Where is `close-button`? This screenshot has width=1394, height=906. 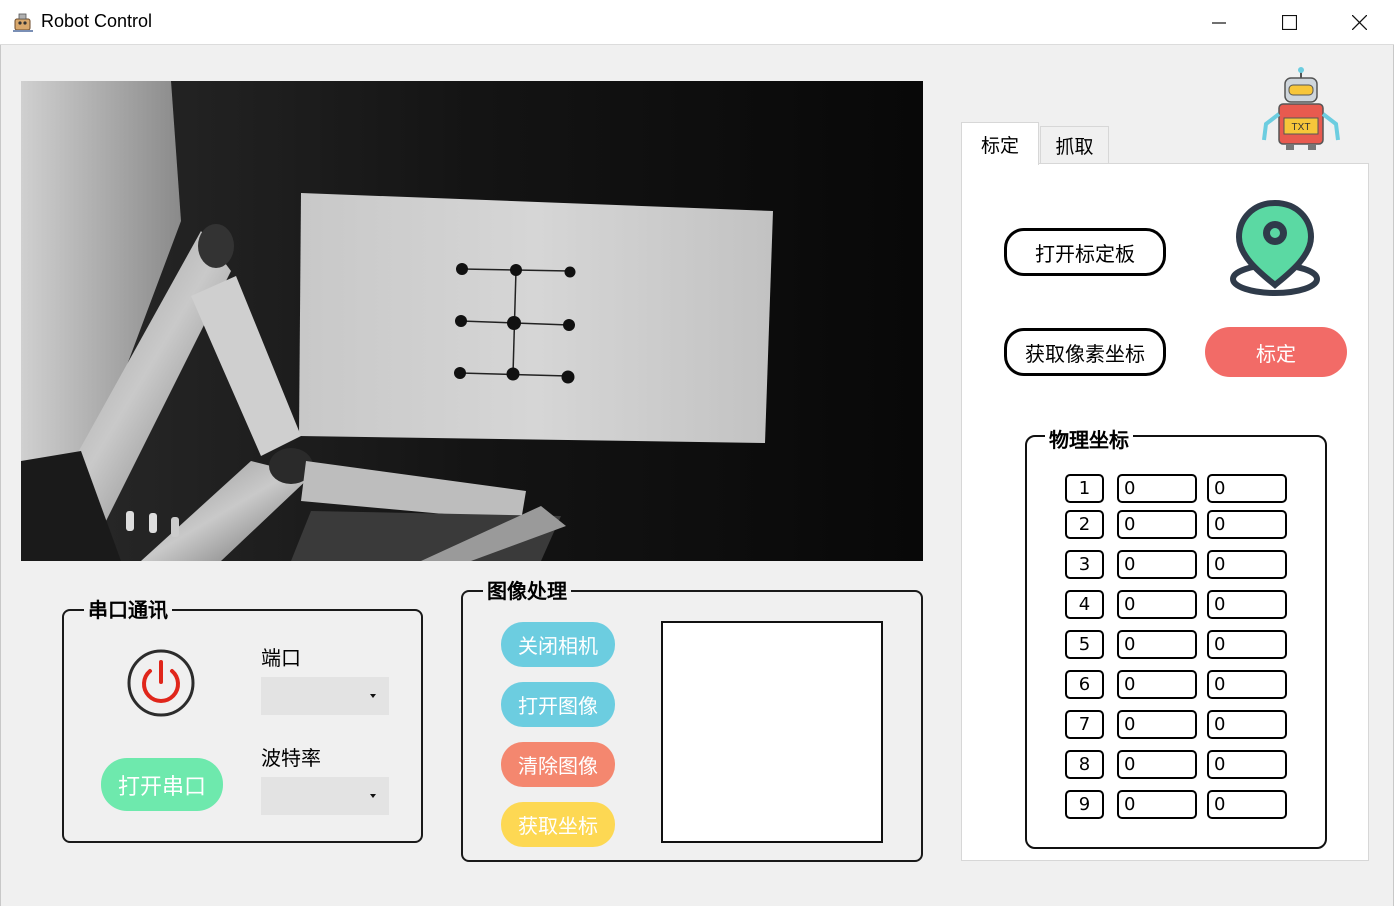 close-button is located at coordinates (1359, 22).